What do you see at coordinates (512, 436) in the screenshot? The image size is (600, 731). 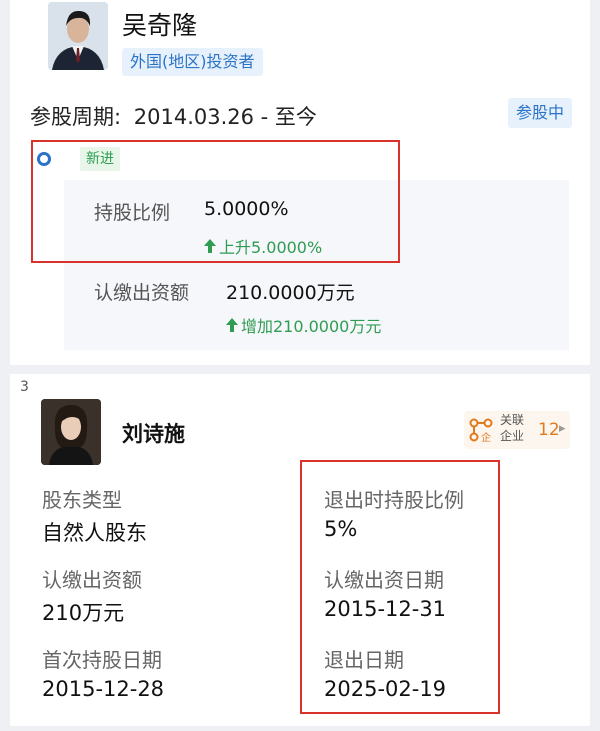 I see `related-label-line2: 企业` at bounding box center [512, 436].